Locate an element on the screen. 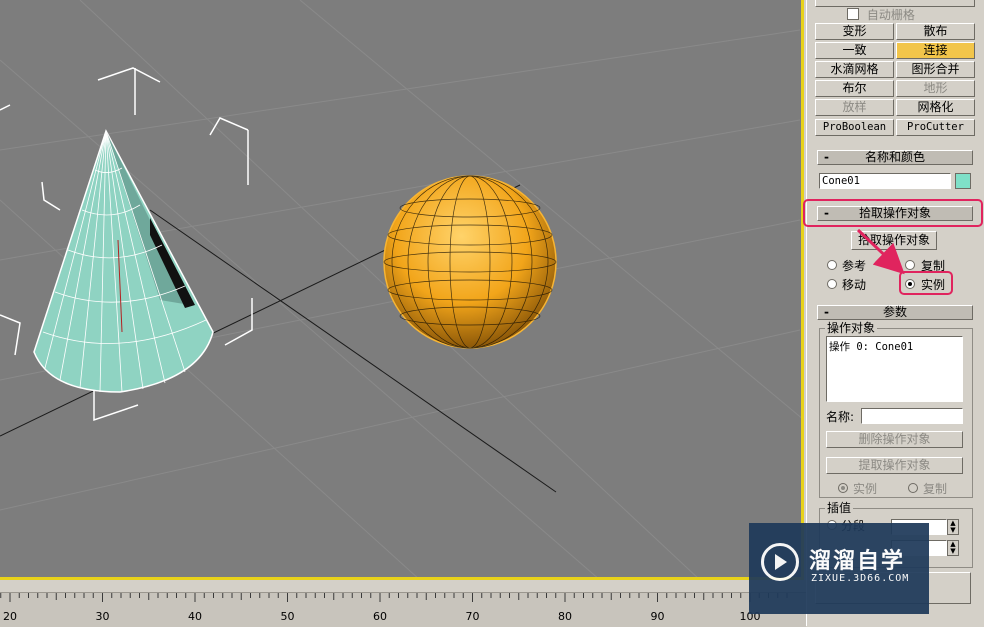  extract-copy-radio is located at coordinates (913, 488).